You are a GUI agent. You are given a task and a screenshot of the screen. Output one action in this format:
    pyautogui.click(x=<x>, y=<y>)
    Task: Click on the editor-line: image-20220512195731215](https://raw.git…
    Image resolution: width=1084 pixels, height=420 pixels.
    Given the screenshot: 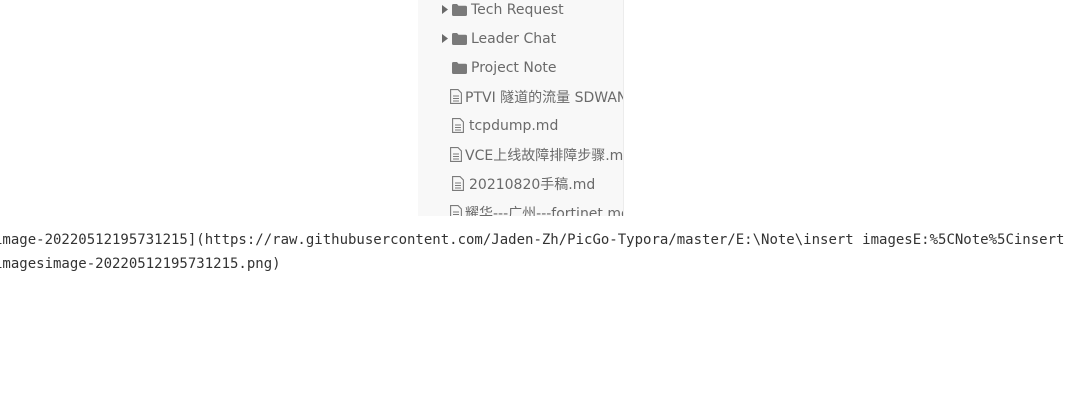 What is the action you would take?
    pyautogui.click(x=532, y=240)
    